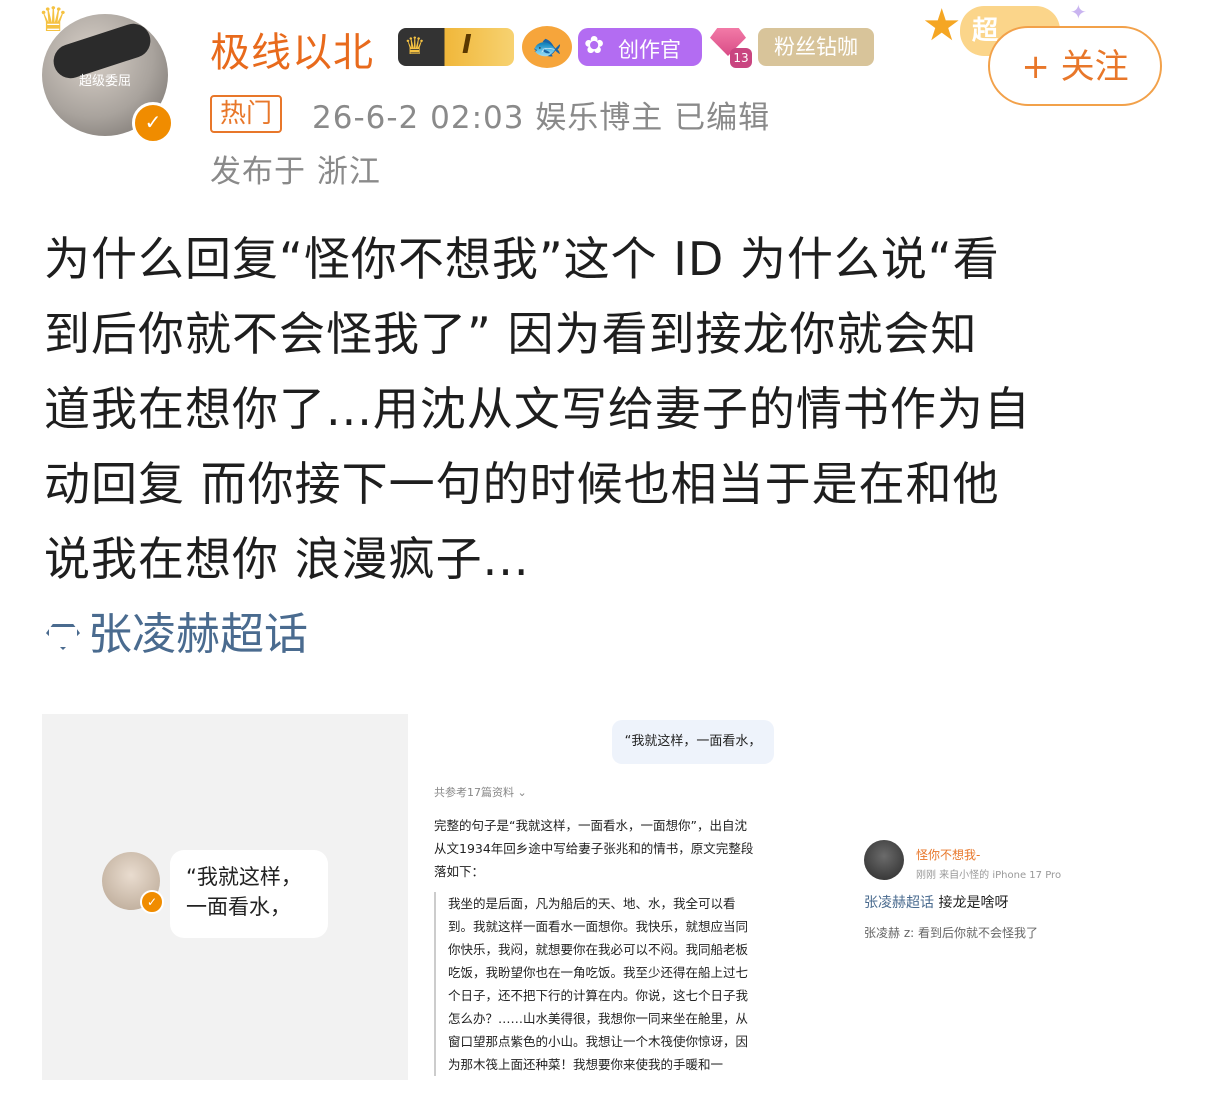 Image resolution: width=1206 pixels, height=1111 pixels. What do you see at coordinates (292, 49) in the screenshot?
I see `username: 极线以北` at bounding box center [292, 49].